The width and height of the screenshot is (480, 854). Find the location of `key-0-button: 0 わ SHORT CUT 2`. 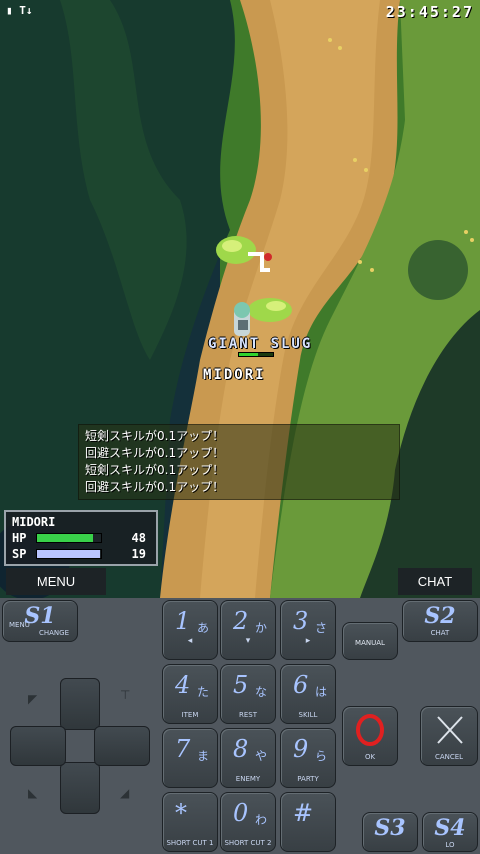

key-0-button: 0 わ SHORT CUT 2 is located at coordinates (248, 822).